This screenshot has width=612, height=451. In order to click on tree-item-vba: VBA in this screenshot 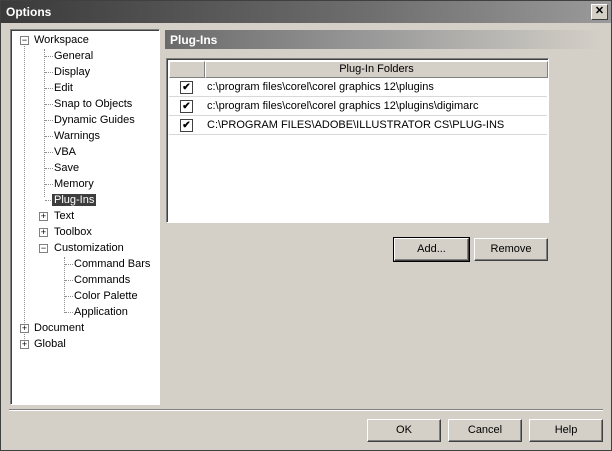, I will do `click(65, 152)`.